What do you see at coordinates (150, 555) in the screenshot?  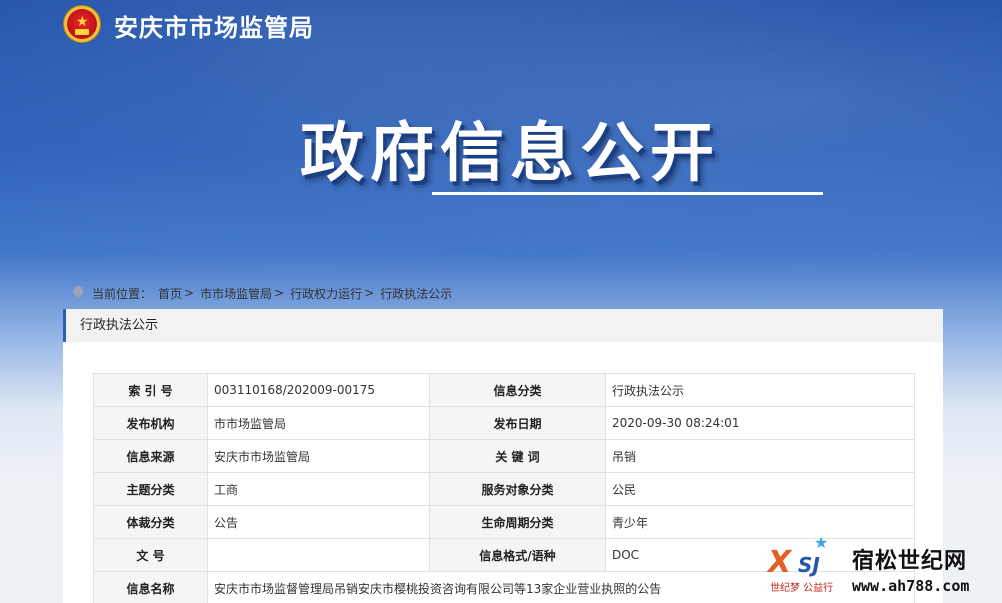 I see `label-doc-number: 文 号` at bounding box center [150, 555].